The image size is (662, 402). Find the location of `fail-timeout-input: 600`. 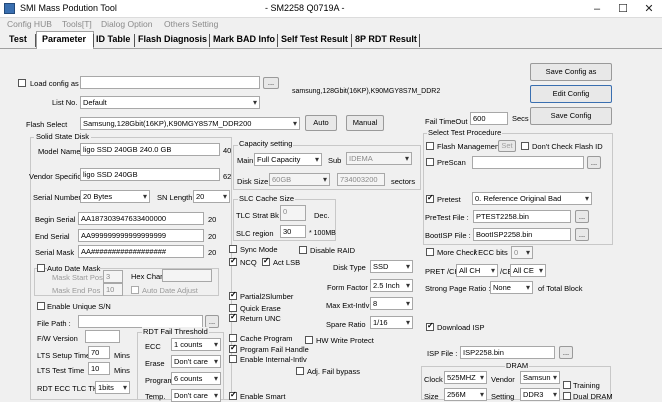

fail-timeout-input: 600 is located at coordinates (489, 118).